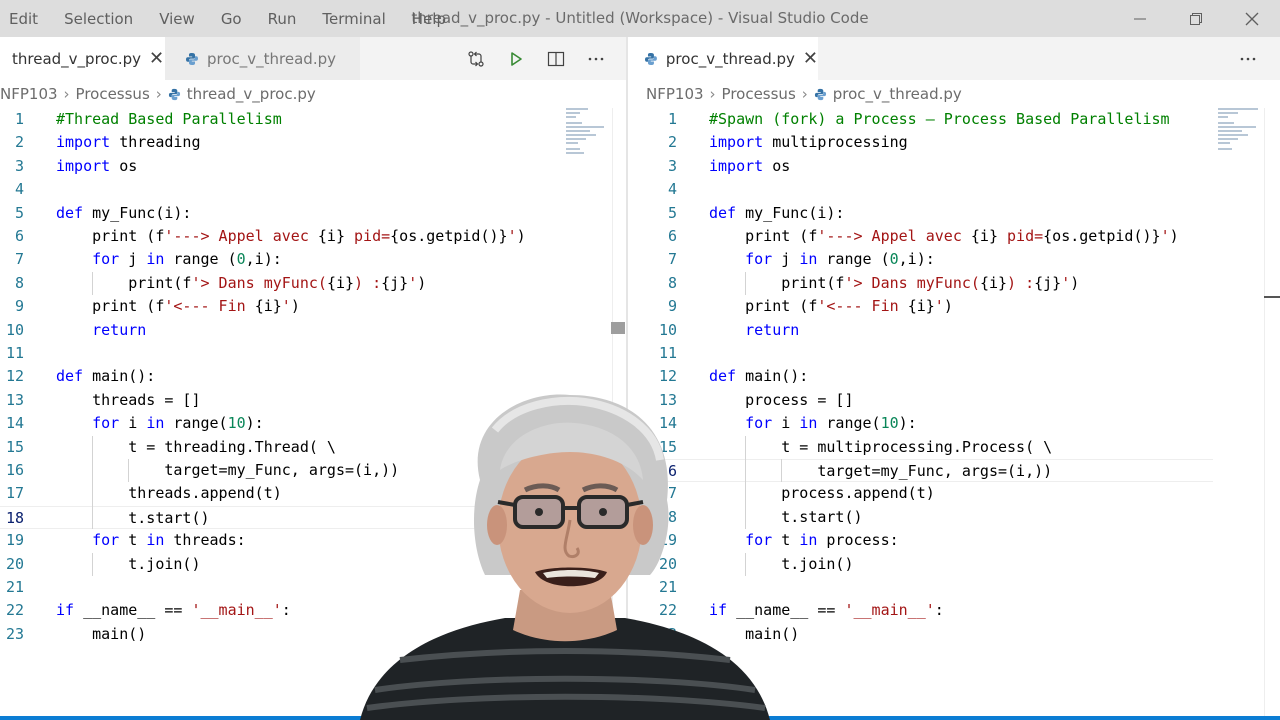 Image resolution: width=1280 pixels, height=720 pixels. Describe the element at coordinates (106, 423) in the screenshot. I see `code-token: for` at that location.